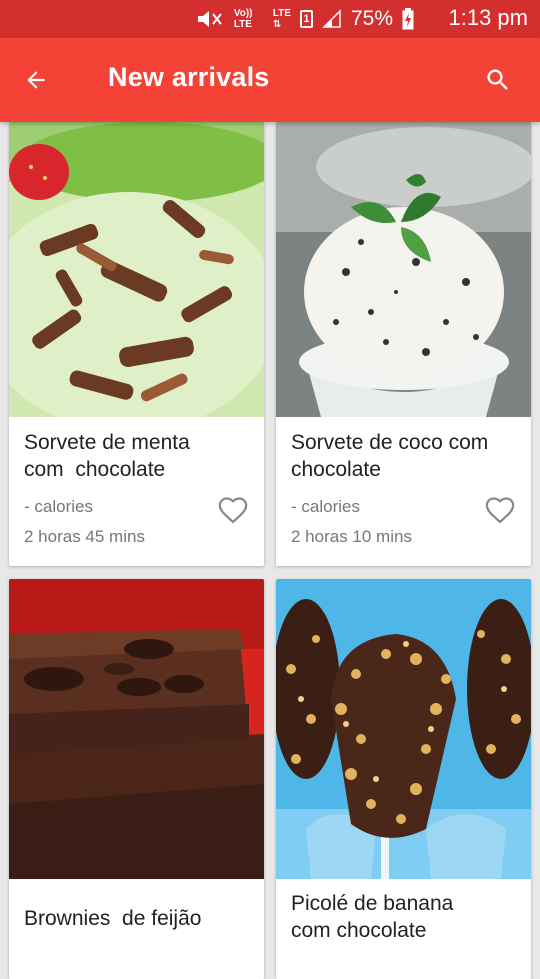 The image size is (540, 979). Describe the element at coordinates (331, 18) in the screenshot. I see `signal-icon` at that location.